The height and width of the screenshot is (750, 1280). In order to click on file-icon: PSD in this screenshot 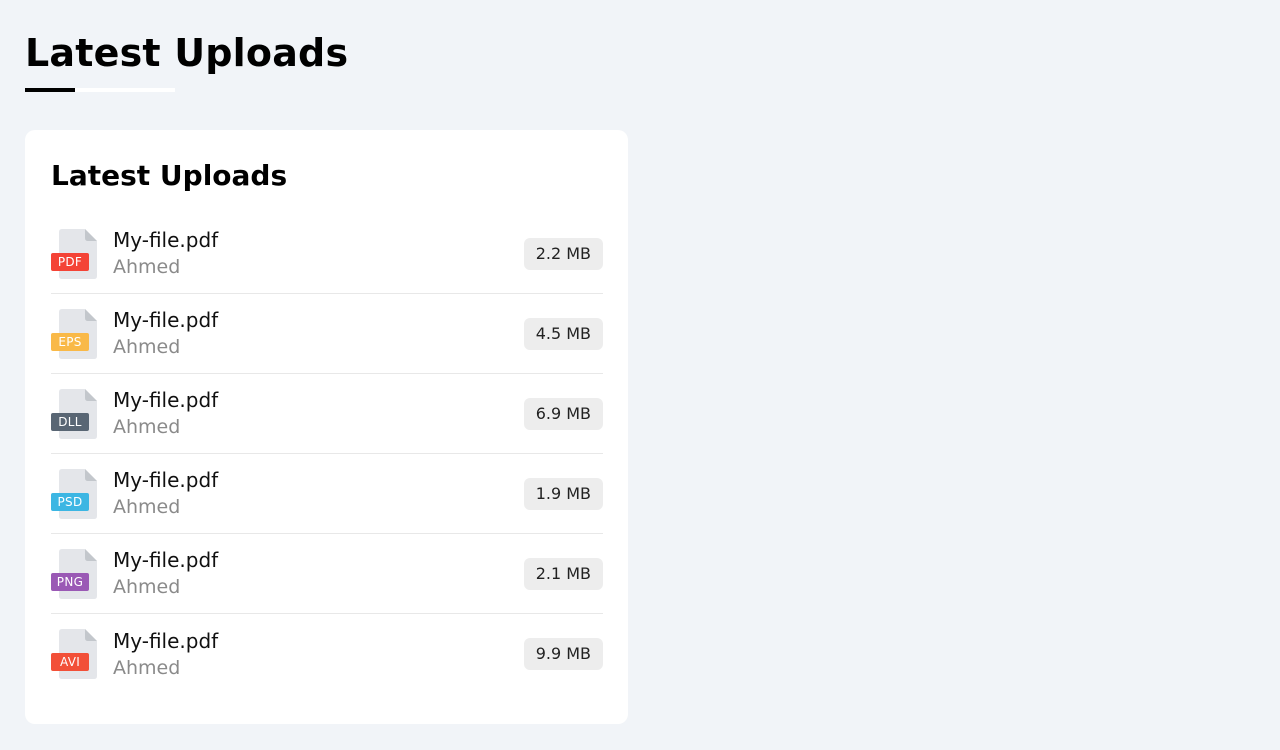, I will do `click(74, 493)`.